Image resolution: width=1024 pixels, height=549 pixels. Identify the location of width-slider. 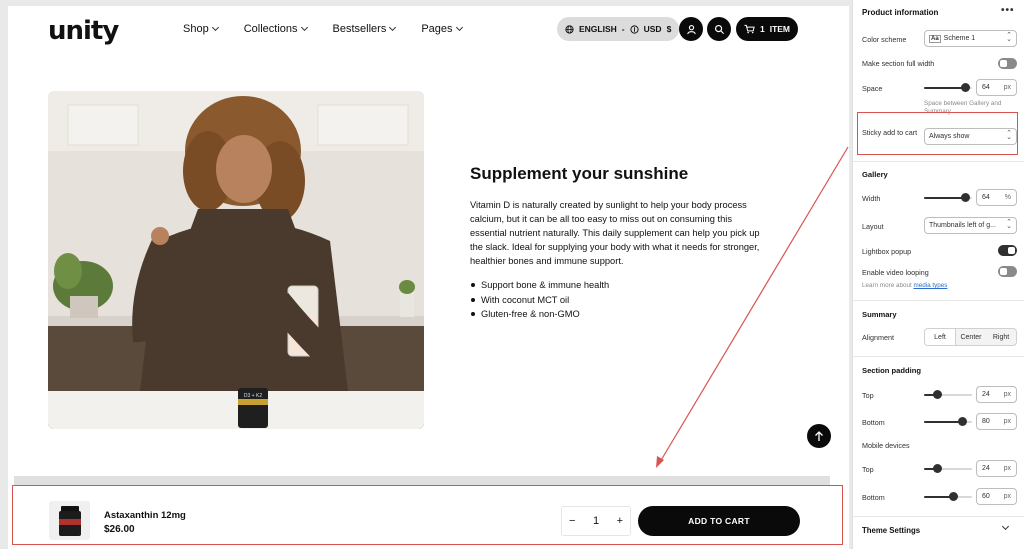
(948, 198).